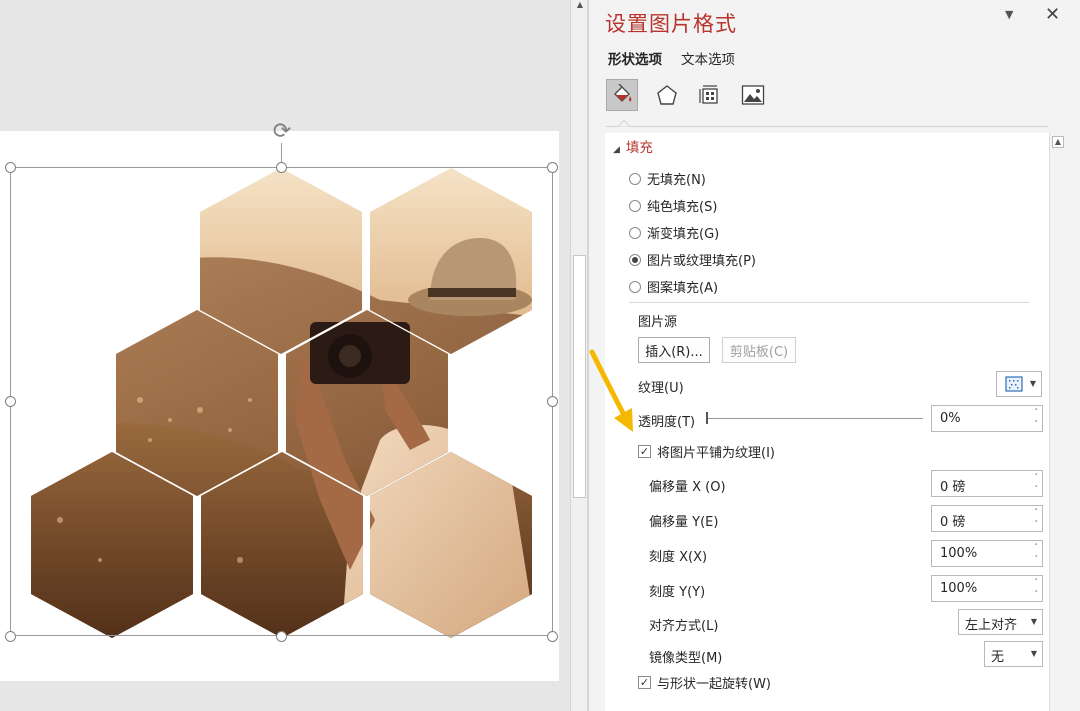 Image resolution: width=1080 pixels, height=711 pixels. Describe the element at coordinates (950, 418) in the screenshot. I see `spinner-value: 0%` at that location.